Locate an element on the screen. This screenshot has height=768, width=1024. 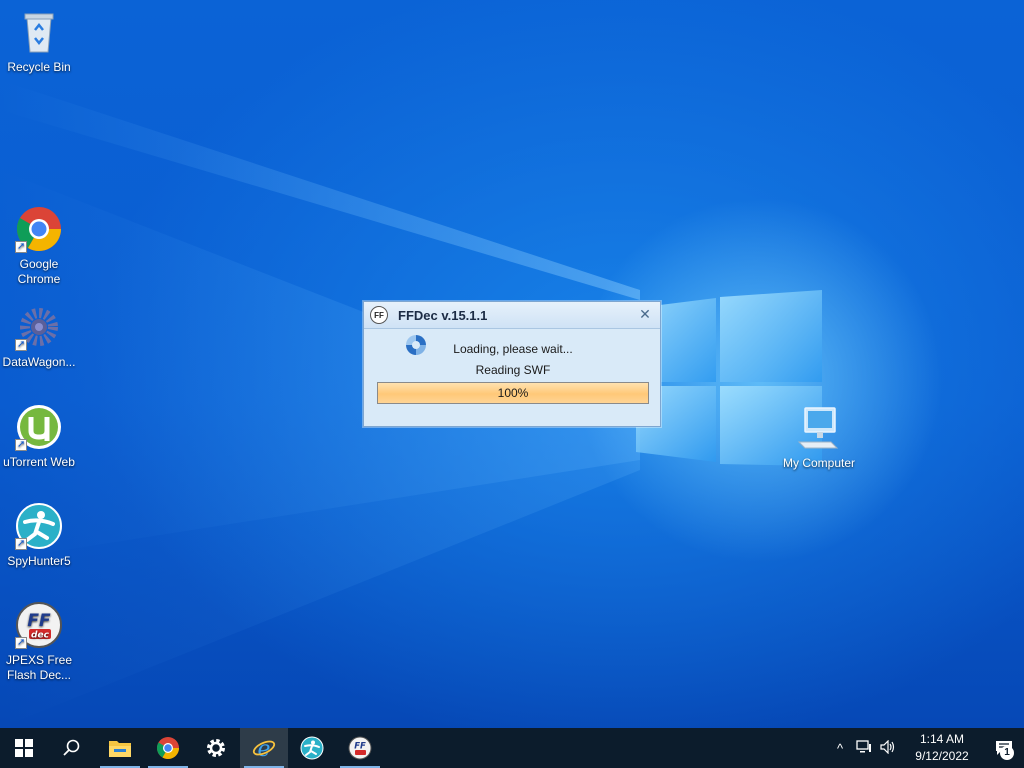
network-icon is located at coordinates (864, 748).